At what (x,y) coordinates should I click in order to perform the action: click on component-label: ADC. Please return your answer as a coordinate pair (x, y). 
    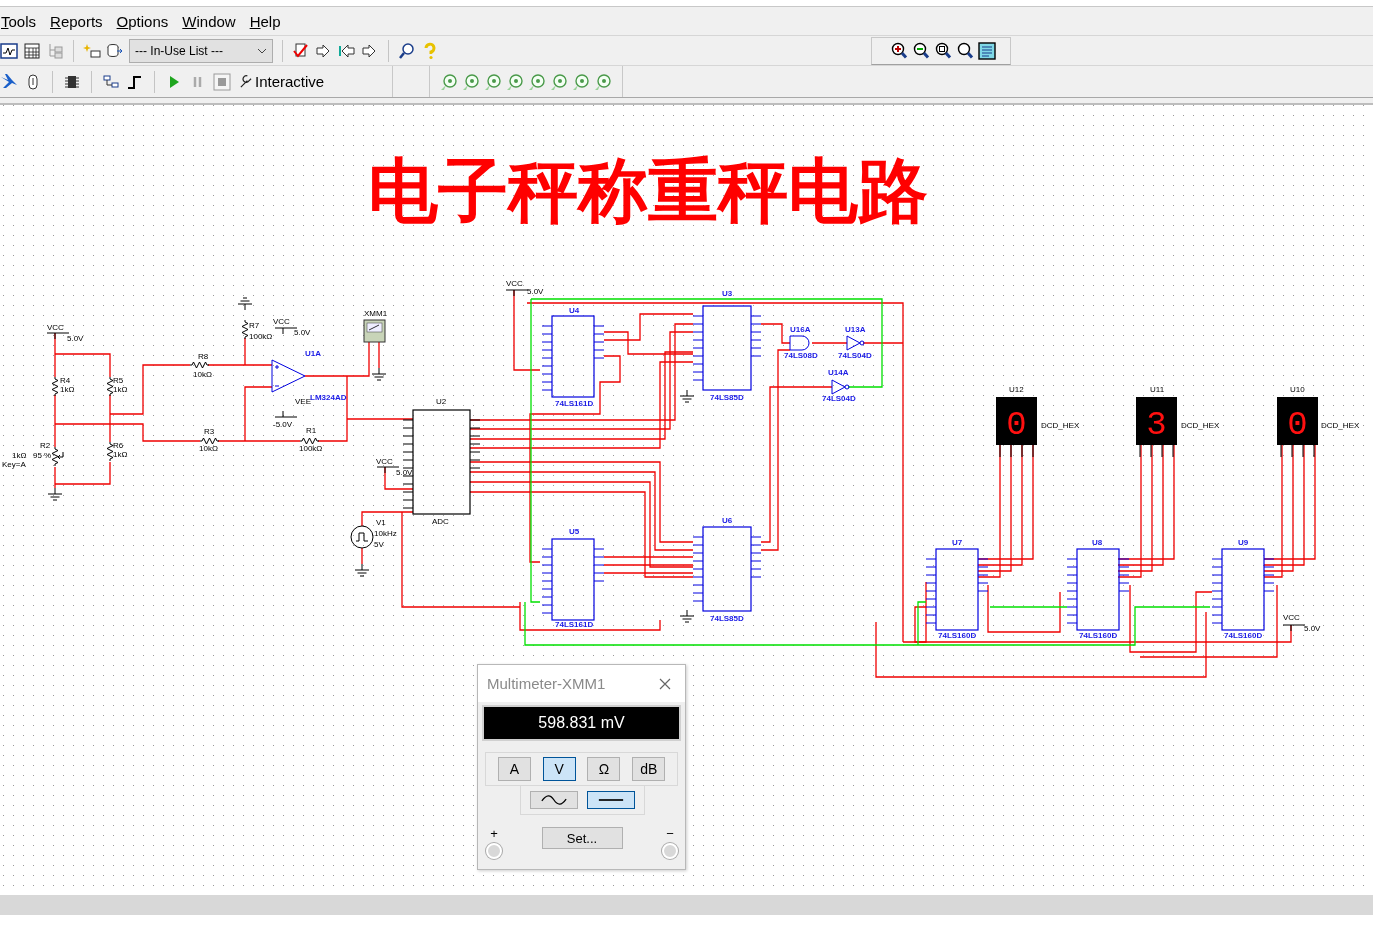
    Looking at the image, I should click on (440, 521).